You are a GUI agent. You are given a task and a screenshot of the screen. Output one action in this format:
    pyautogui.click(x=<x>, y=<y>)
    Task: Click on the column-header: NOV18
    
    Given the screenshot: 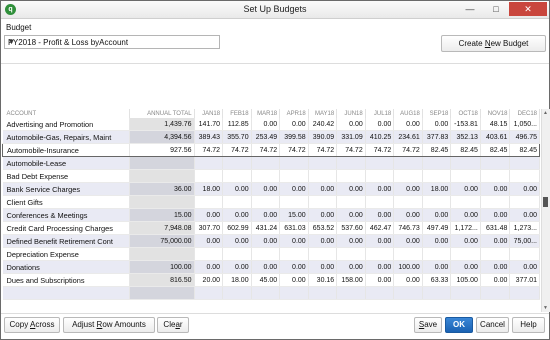 What is the action you would take?
    pyautogui.click(x=495, y=113)
    